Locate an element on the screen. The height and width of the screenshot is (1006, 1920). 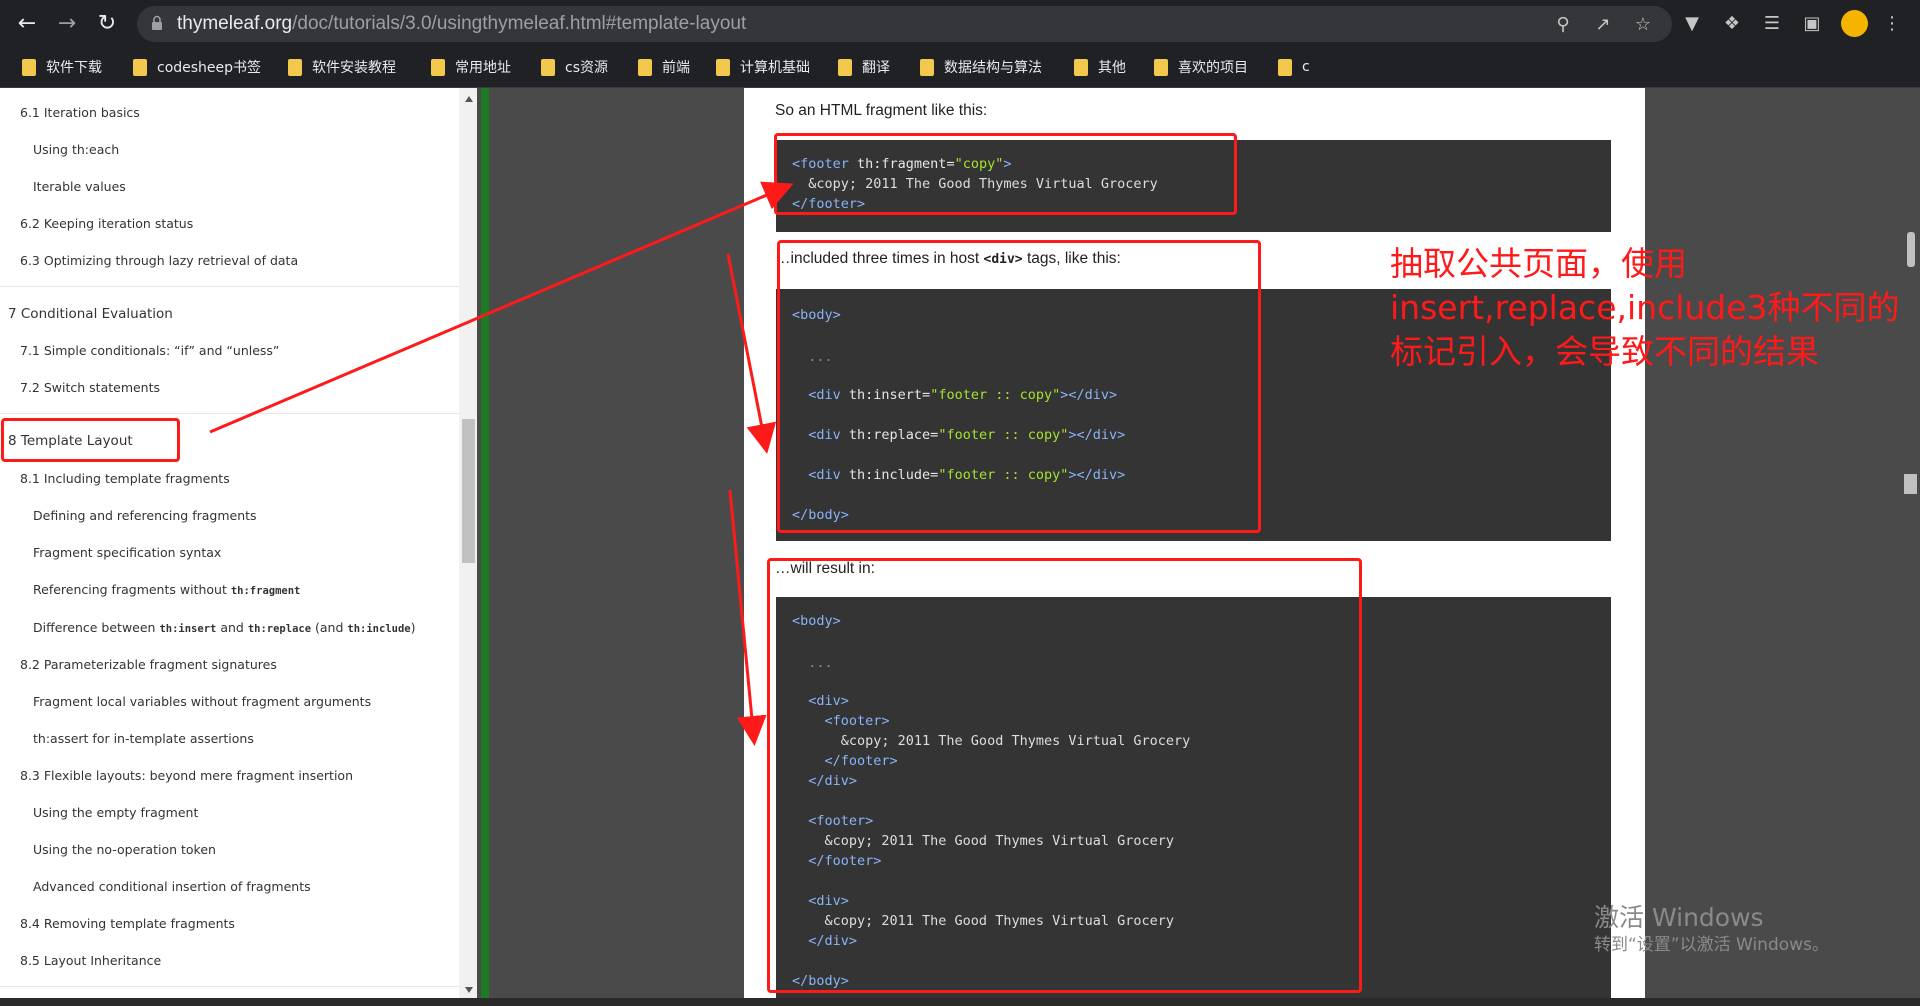
arrow-toc-to-fragment is located at coordinates (501, 307).